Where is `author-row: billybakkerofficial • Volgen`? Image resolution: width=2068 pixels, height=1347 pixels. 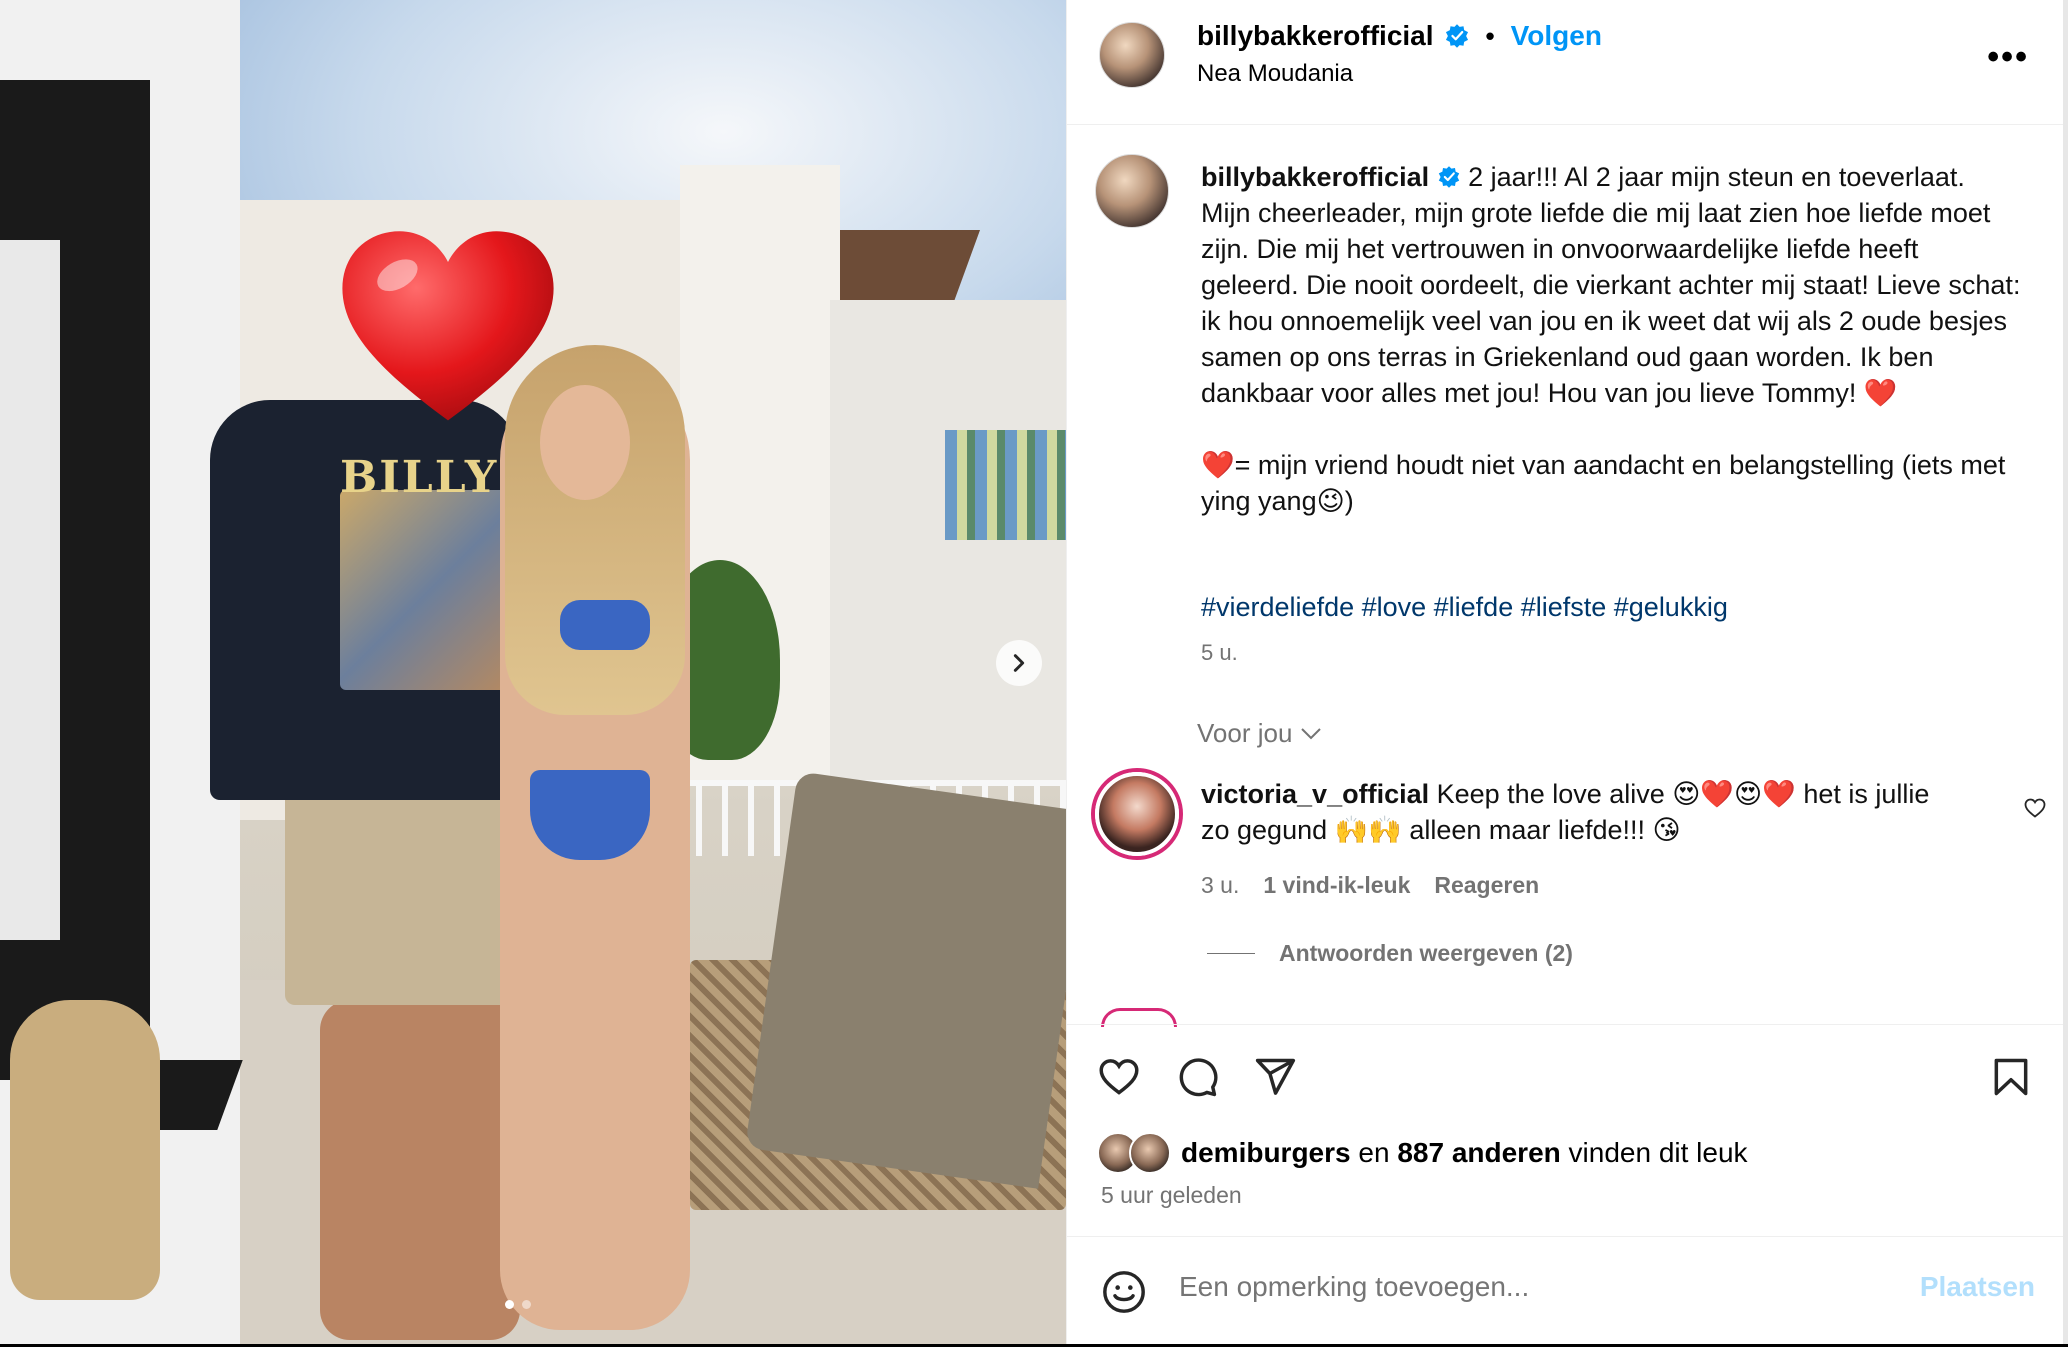 author-row: billybakkerofficial • Volgen is located at coordinates (1399, 36).